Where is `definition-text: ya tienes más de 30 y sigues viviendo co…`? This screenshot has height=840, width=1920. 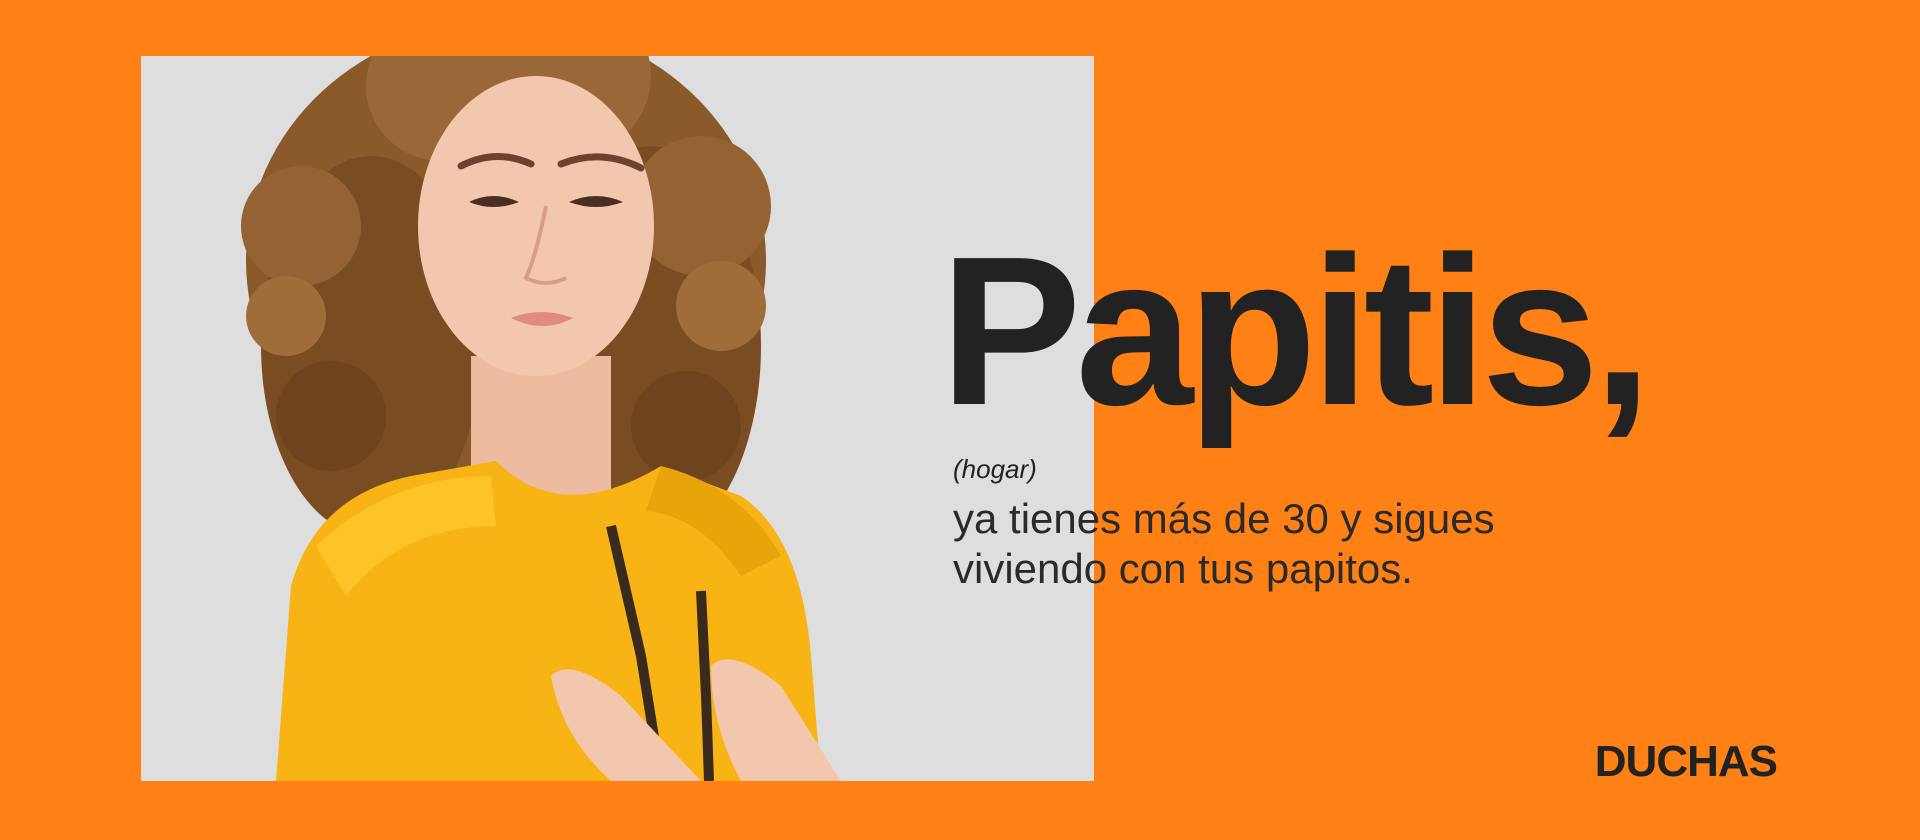
definition-text: ya tienes más de 30 y sigues viviendo co… is located at coordinates (1303, 544).